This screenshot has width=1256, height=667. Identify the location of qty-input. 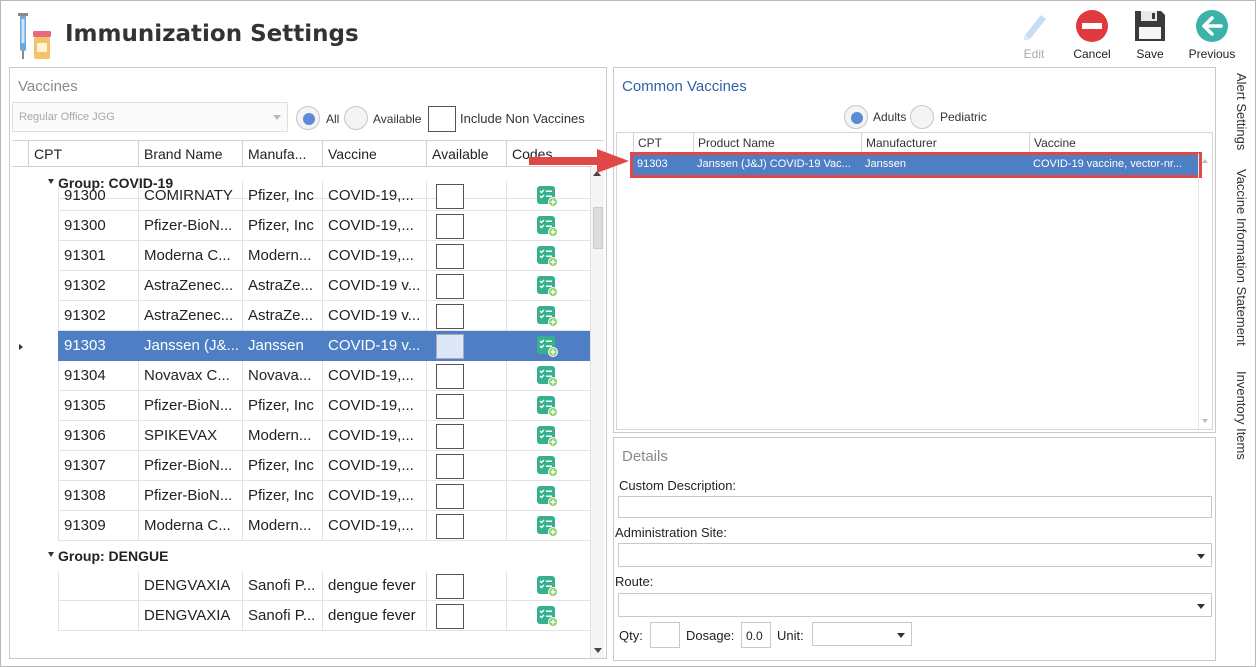
(665, 635).